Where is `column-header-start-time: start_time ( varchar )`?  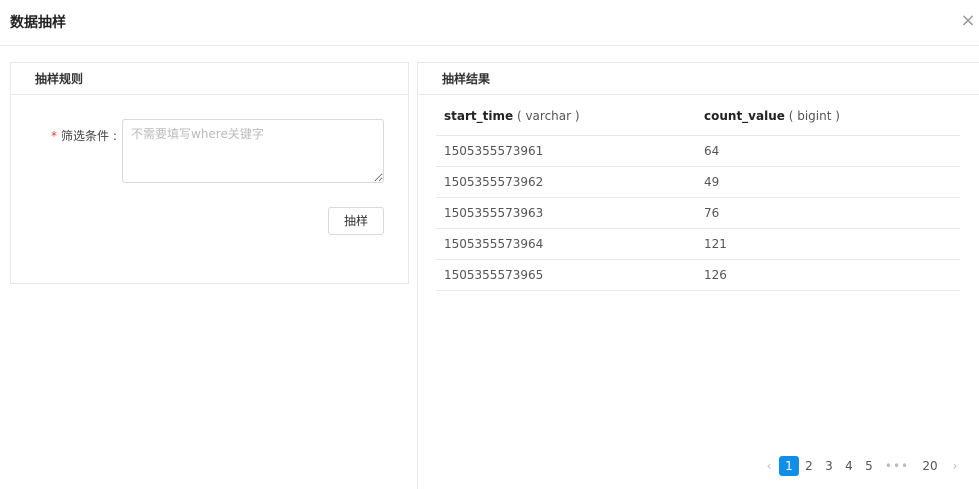
column-header-start-time: start_time ( varchar ) is located at coordinates (566, 117).